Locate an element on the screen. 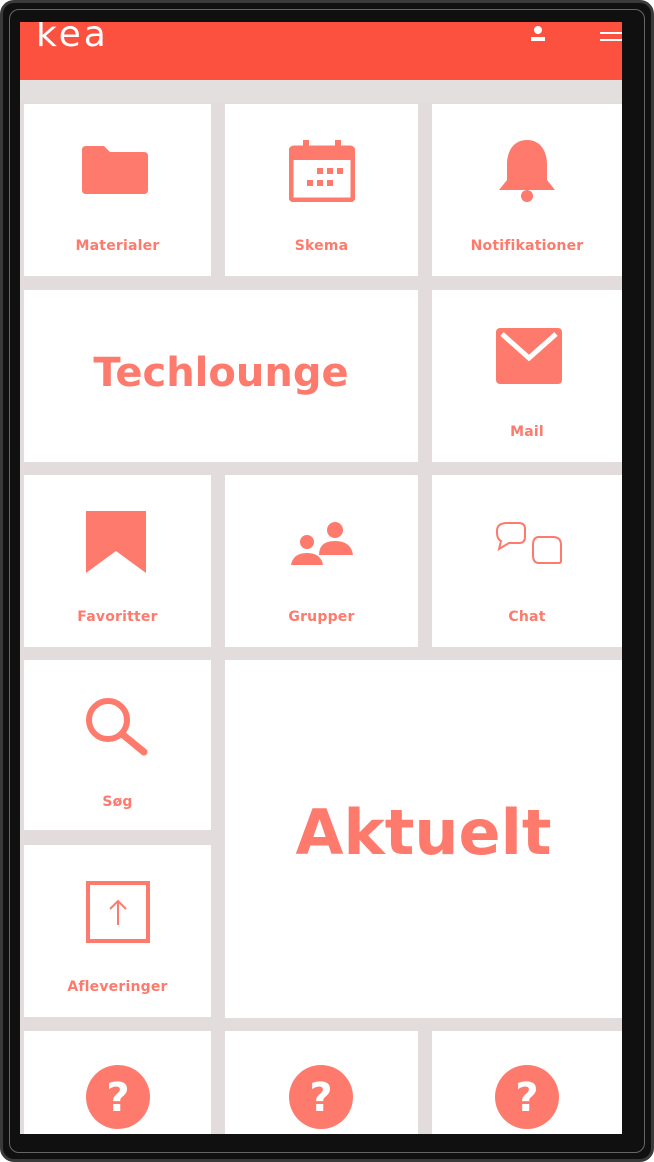 The width and height of the screenshot is (654, 1162). tile-notifikationer: Notifikationer is located at coordinates (527, 190).